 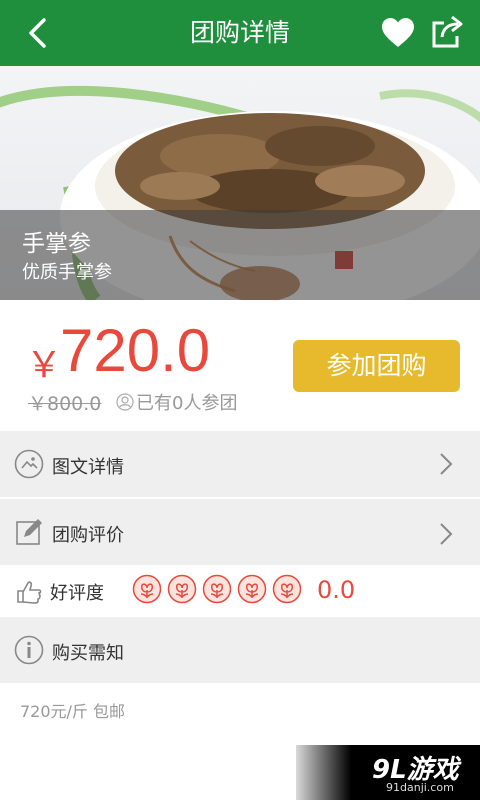 I want to click on reviews-row: 团购评价, so click(x=240, y=532).